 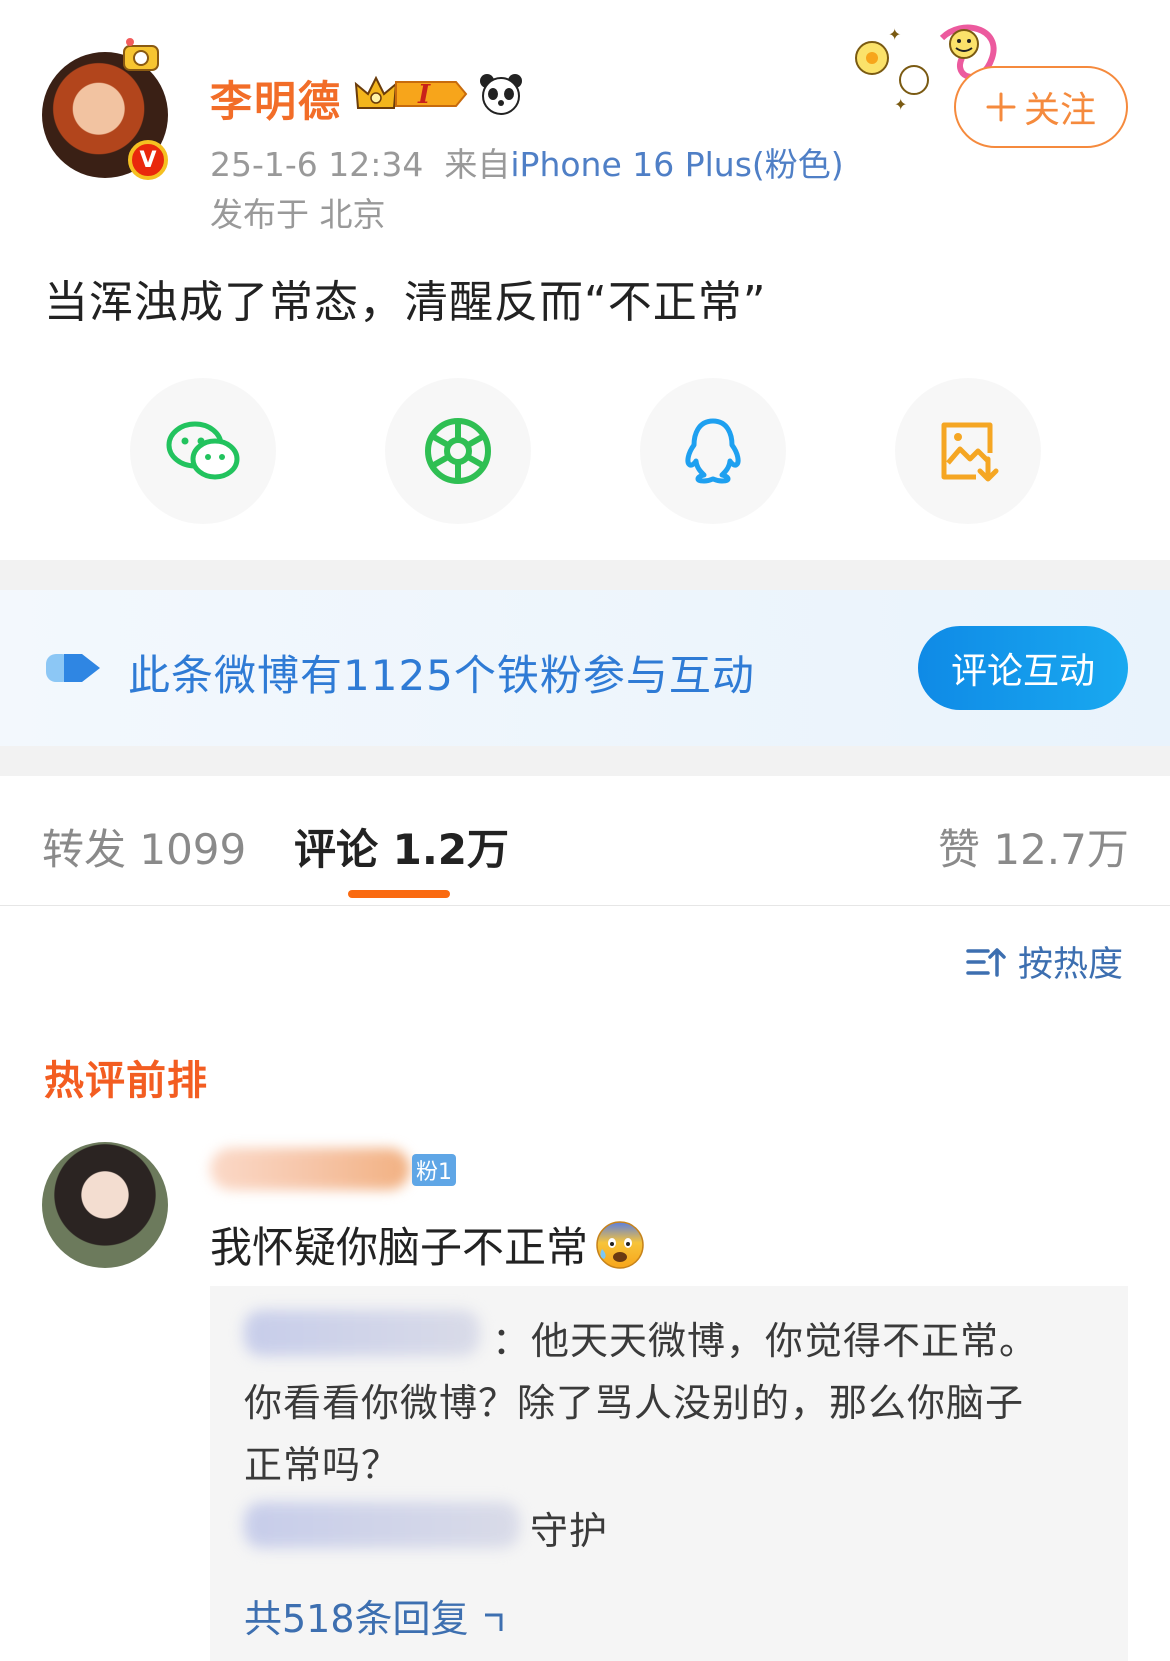 What do you see at coordinates (73, 668) in the screenshot?
I see `fan-interaction-icon` at bounding box center [73, 668].